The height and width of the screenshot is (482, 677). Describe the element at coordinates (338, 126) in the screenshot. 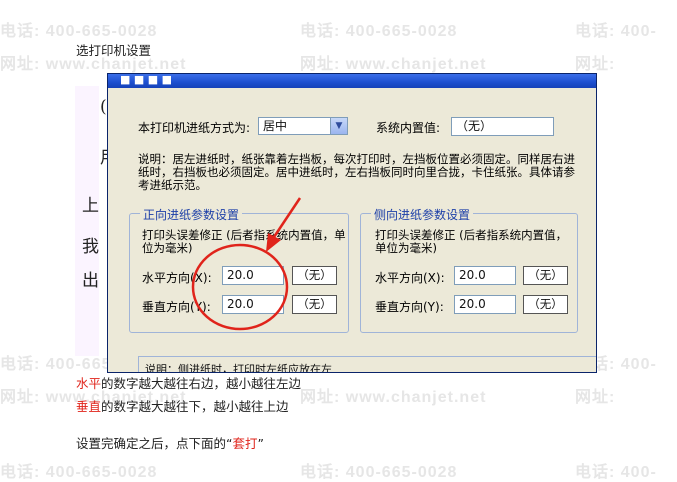

I see `chevron-down-icon: ▼` at that location.